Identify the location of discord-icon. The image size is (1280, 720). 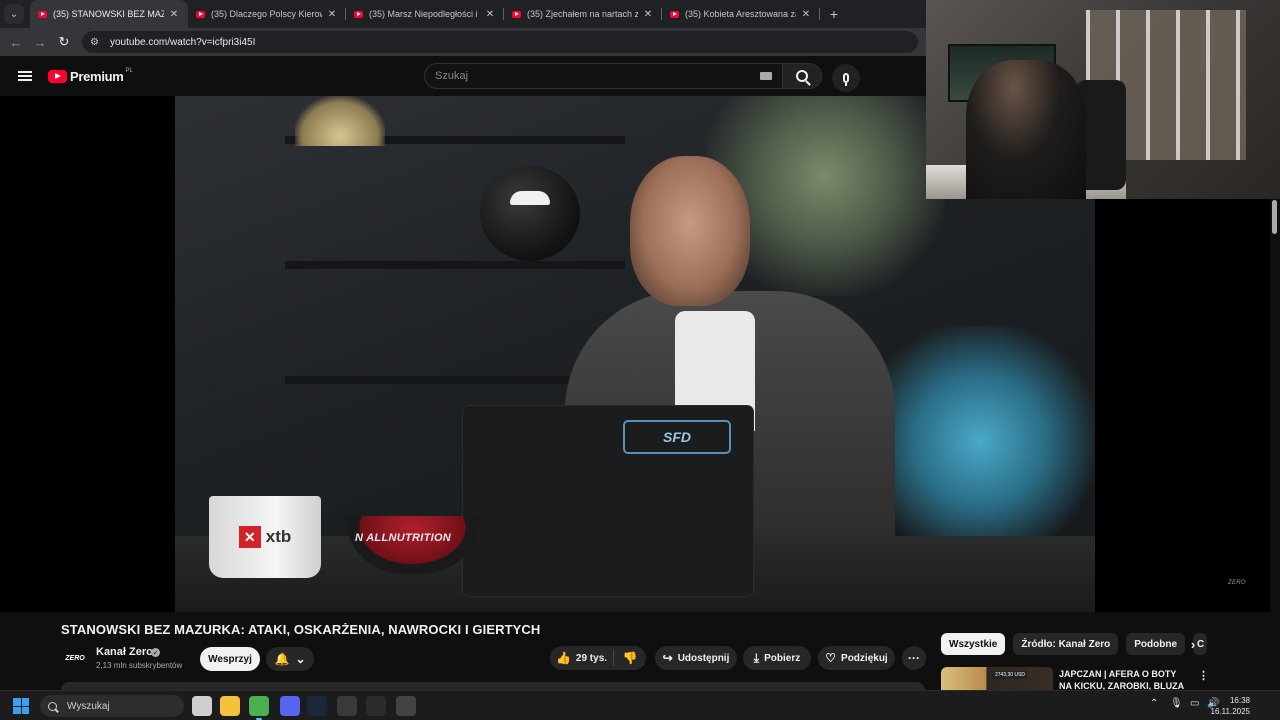
(290, 706).